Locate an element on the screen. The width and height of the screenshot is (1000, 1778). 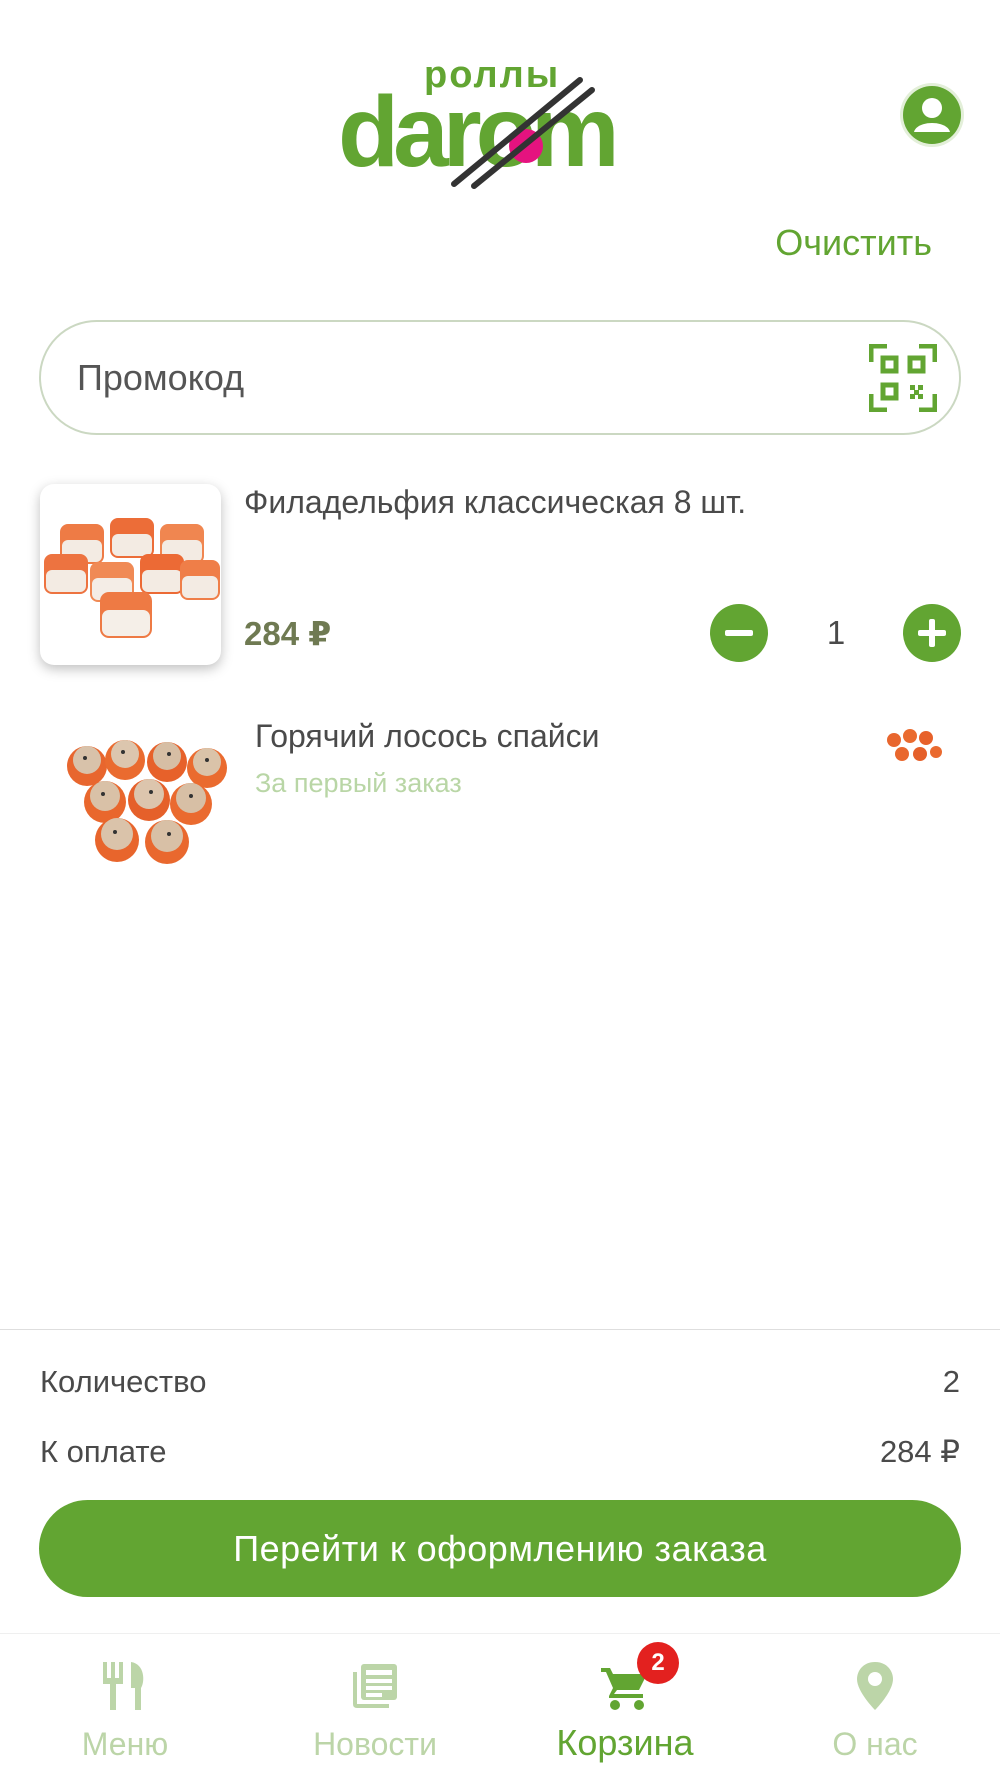
gift-item-note: За первый заказ is located at coordinates (358, 783).